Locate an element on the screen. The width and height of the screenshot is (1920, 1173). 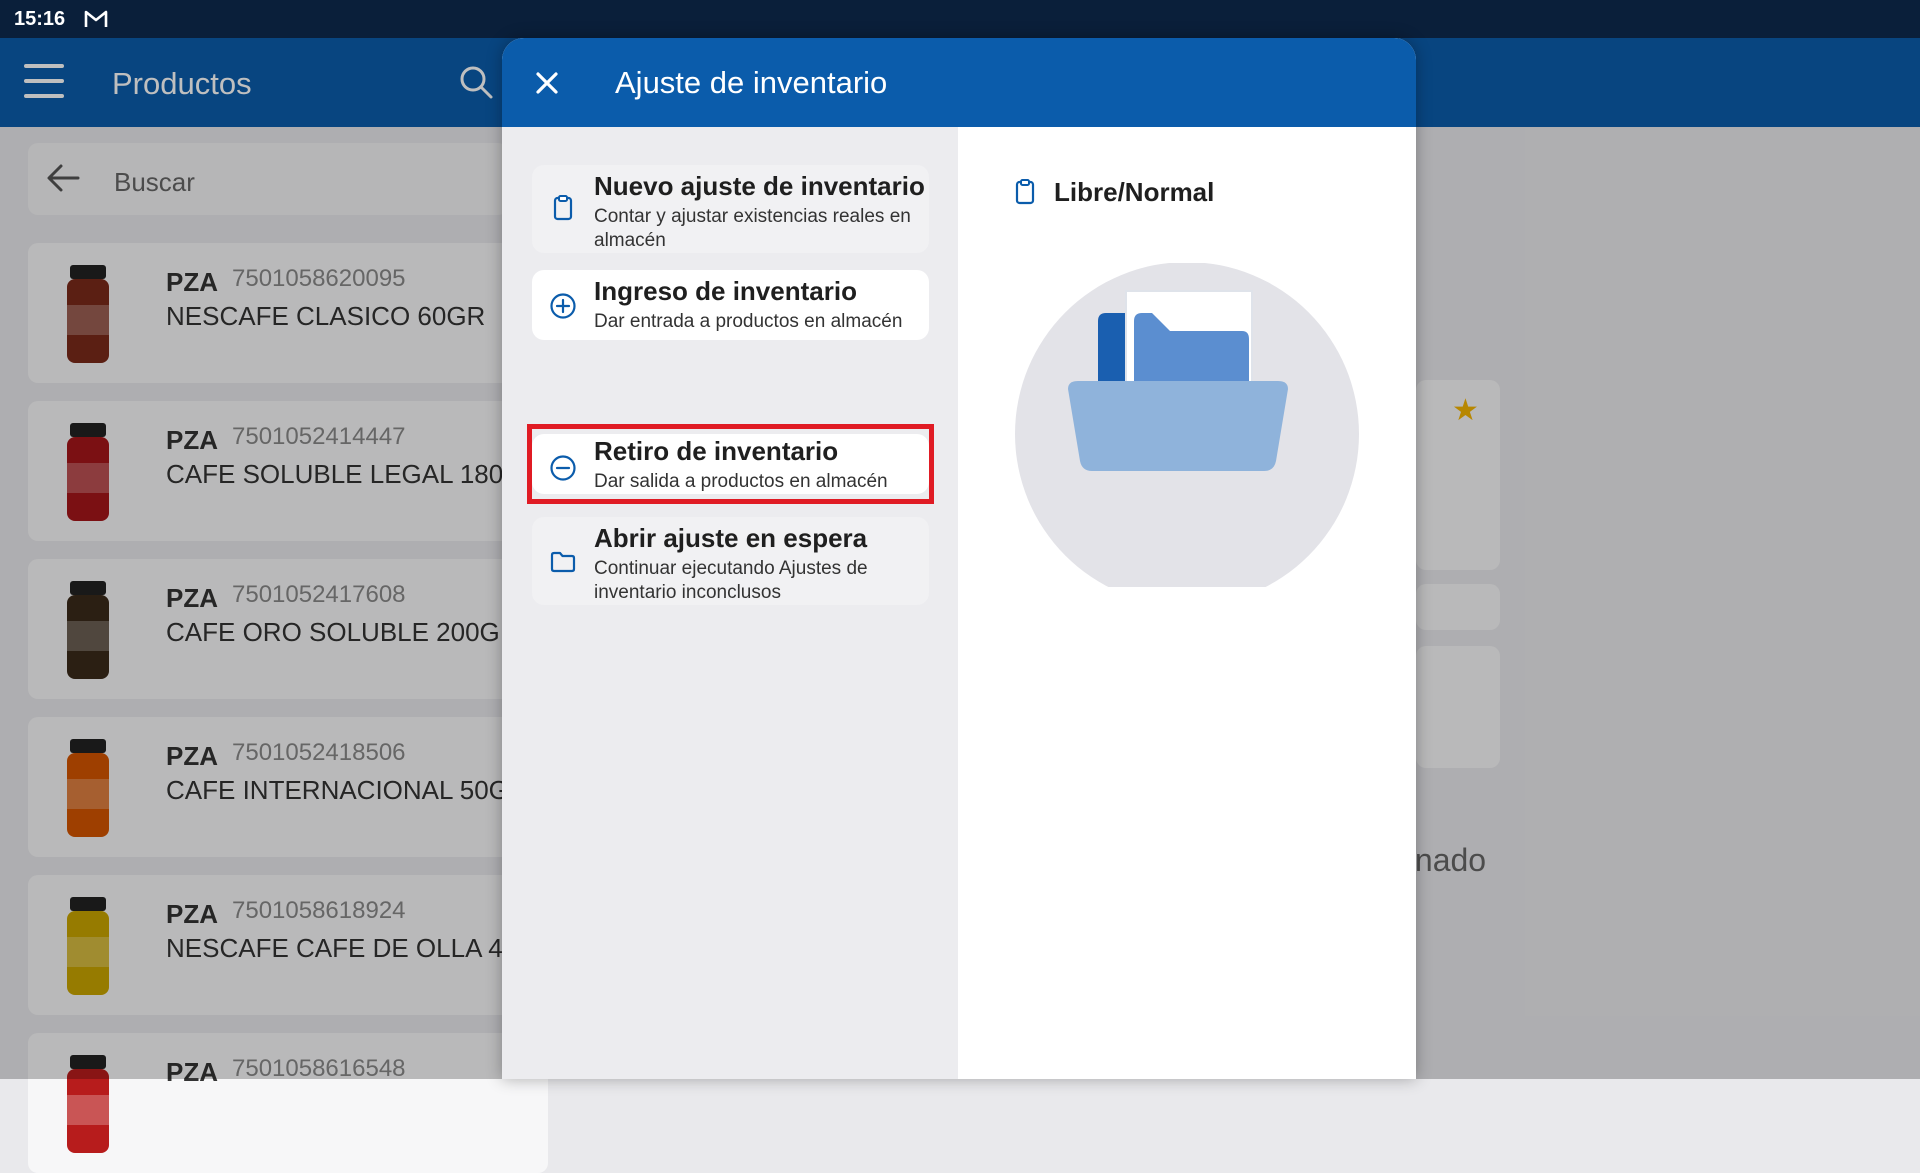
option-title: Retiro de inventario is located at coordinates (716, 451).